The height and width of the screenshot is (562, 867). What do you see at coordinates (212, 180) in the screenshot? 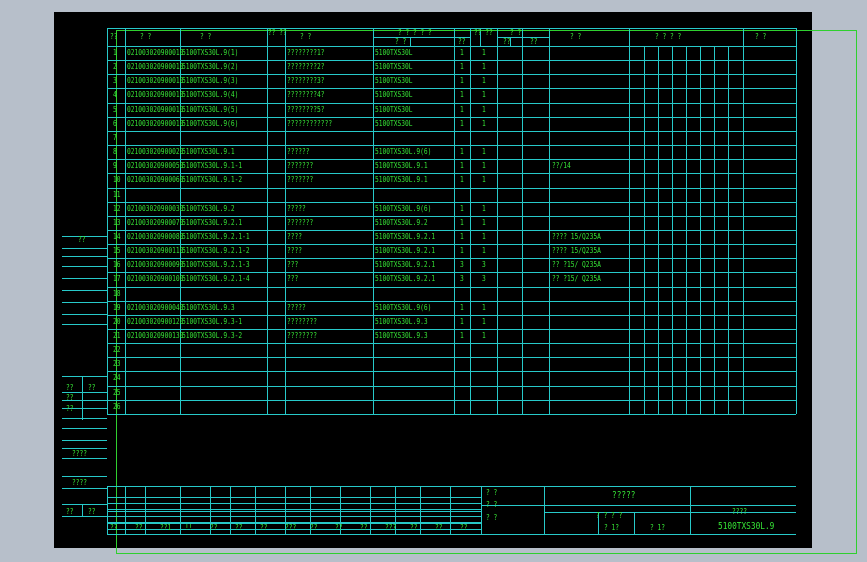
I see `row-drawing-number: 5100TXS30L.9.1-2` at bounding box center [212, 180].